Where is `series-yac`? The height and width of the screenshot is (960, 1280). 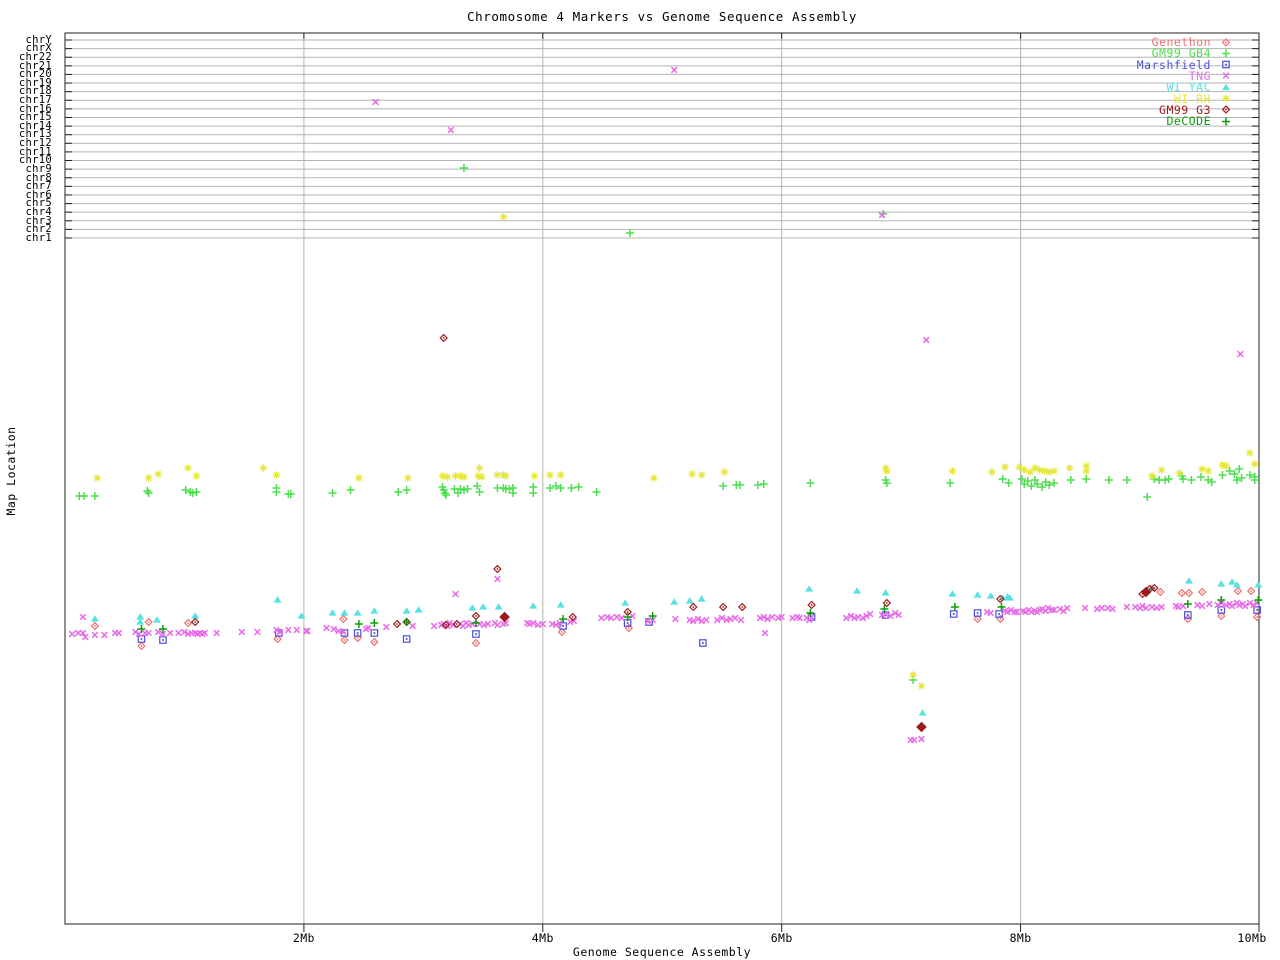
series-yac is located at coordinates (676, 646).